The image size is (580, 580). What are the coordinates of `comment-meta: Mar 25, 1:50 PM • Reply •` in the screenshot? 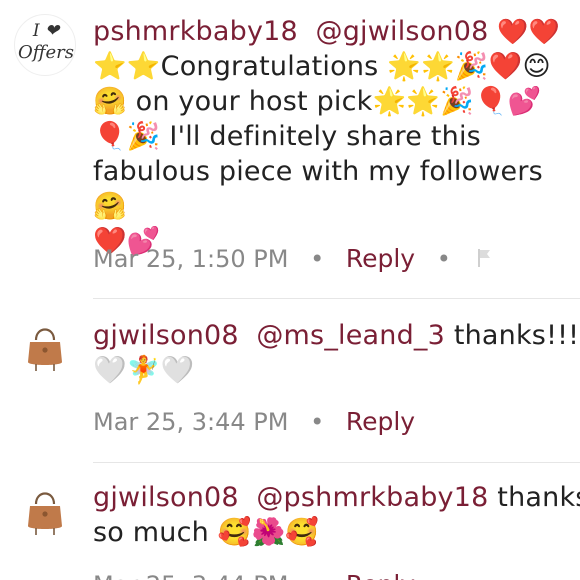 It's located at (293, 259).